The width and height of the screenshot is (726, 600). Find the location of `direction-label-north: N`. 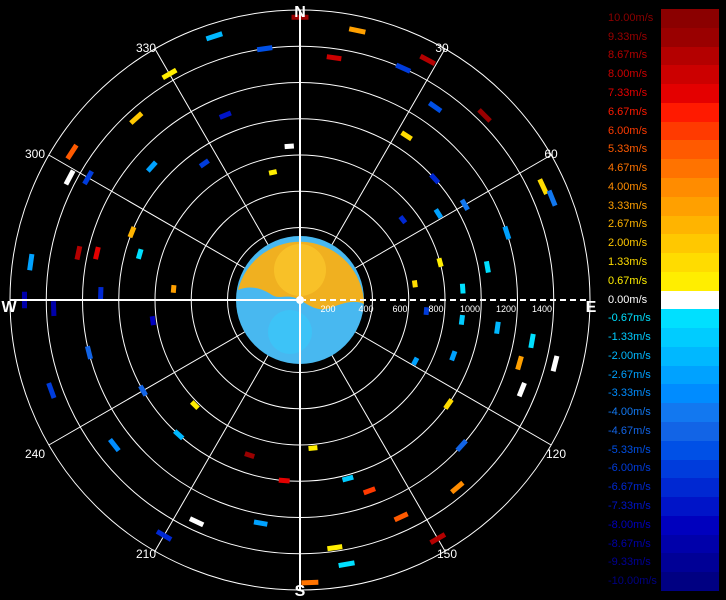

direction-label-north: N is located at coordinates (300, 12).